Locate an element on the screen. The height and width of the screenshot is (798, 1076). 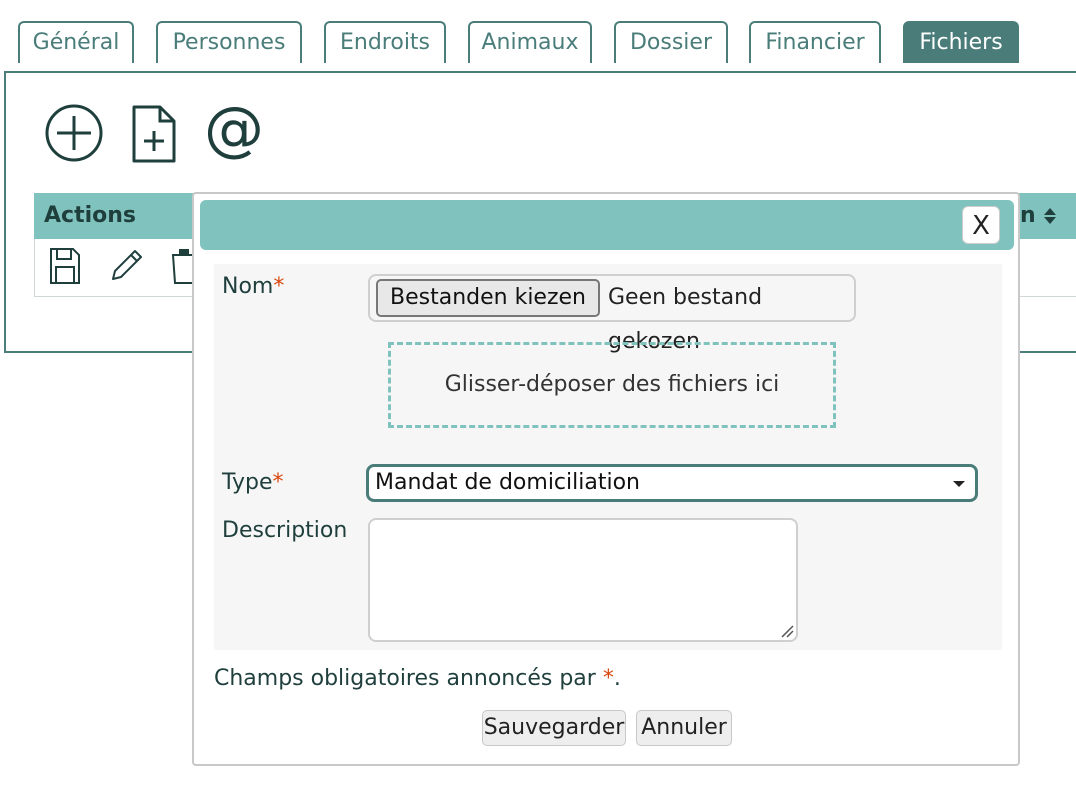
required-fields-note: Champs obligatoires annoncés par *. is located at coordinates (417, 678).